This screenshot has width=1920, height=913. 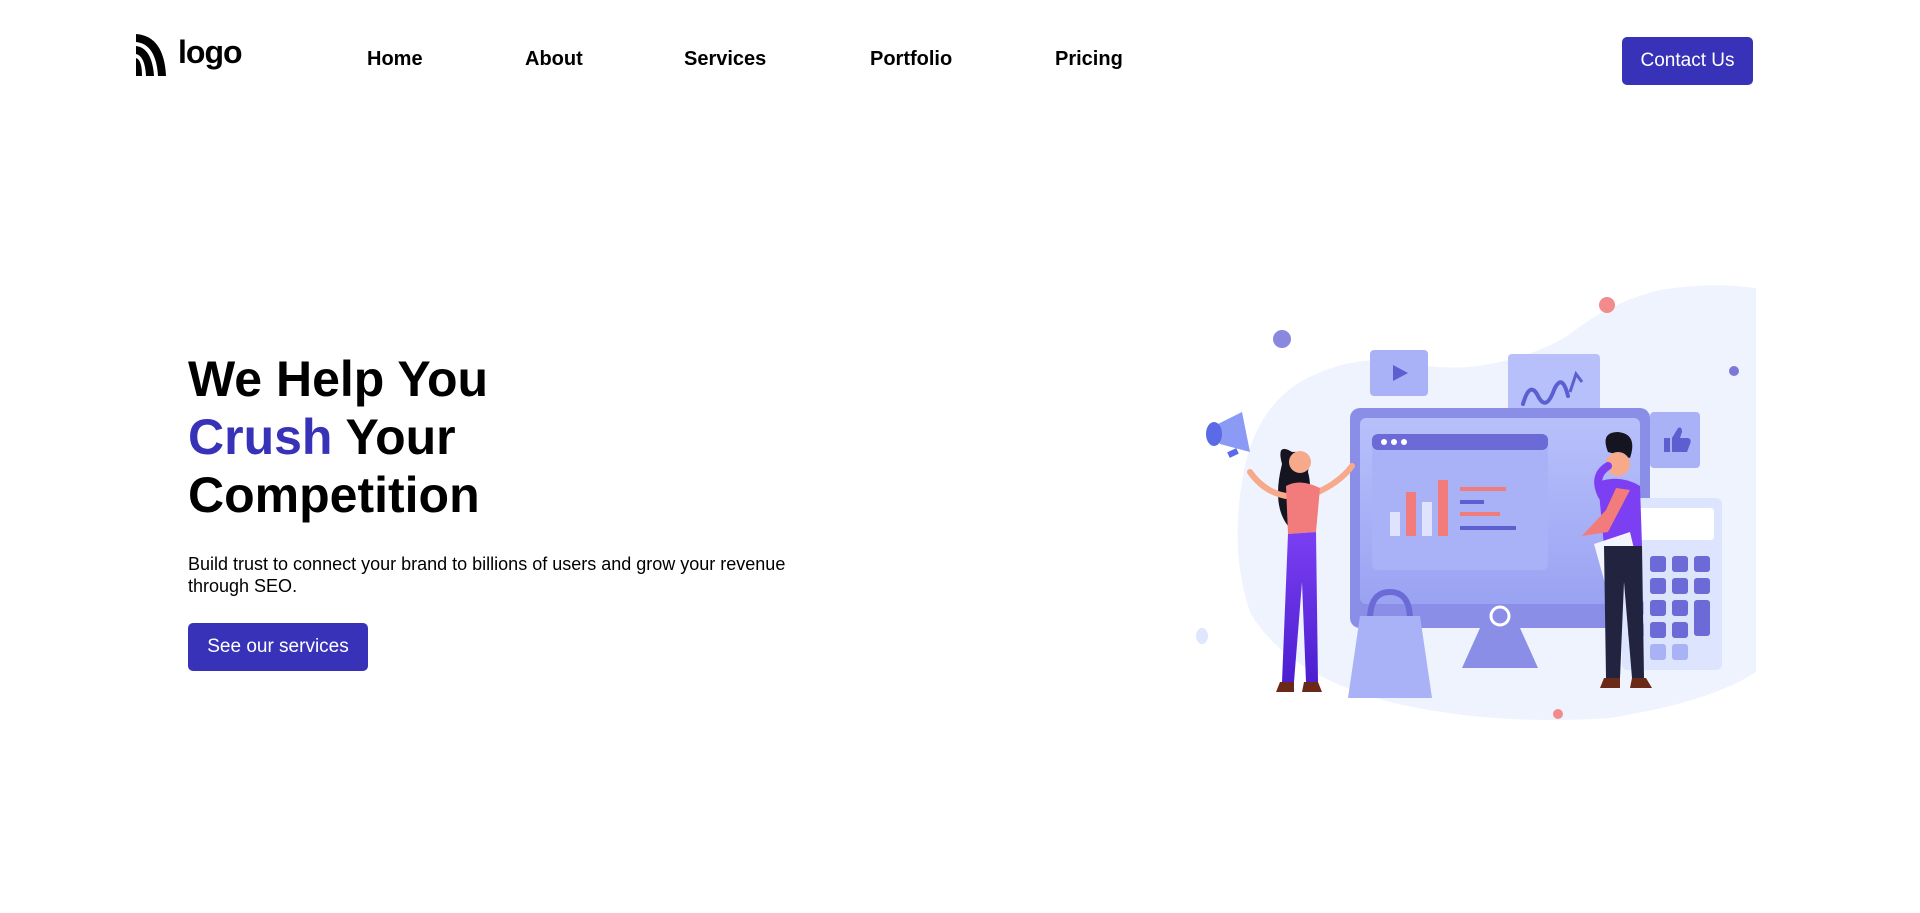 I want to click on site-logo: logo, so click(x=188, y=55).